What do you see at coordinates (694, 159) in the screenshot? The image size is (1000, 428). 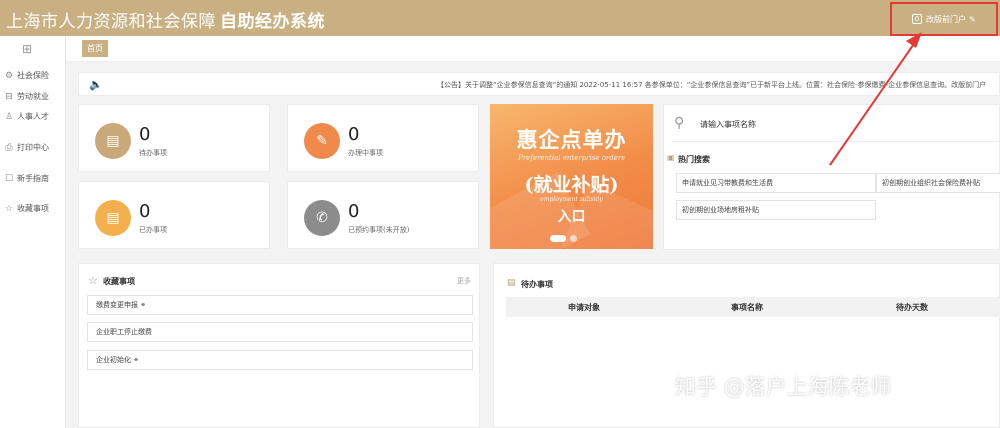 I see `hot-search-title: 热门搜索` at bounding box center [694, 159].